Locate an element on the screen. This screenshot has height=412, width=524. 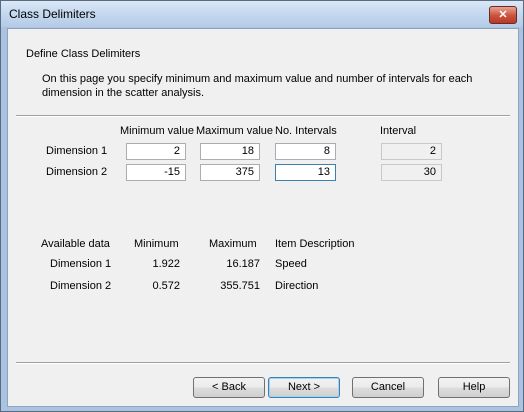
available-dimension-1-description: Speed is located at coordinates (291, 264).